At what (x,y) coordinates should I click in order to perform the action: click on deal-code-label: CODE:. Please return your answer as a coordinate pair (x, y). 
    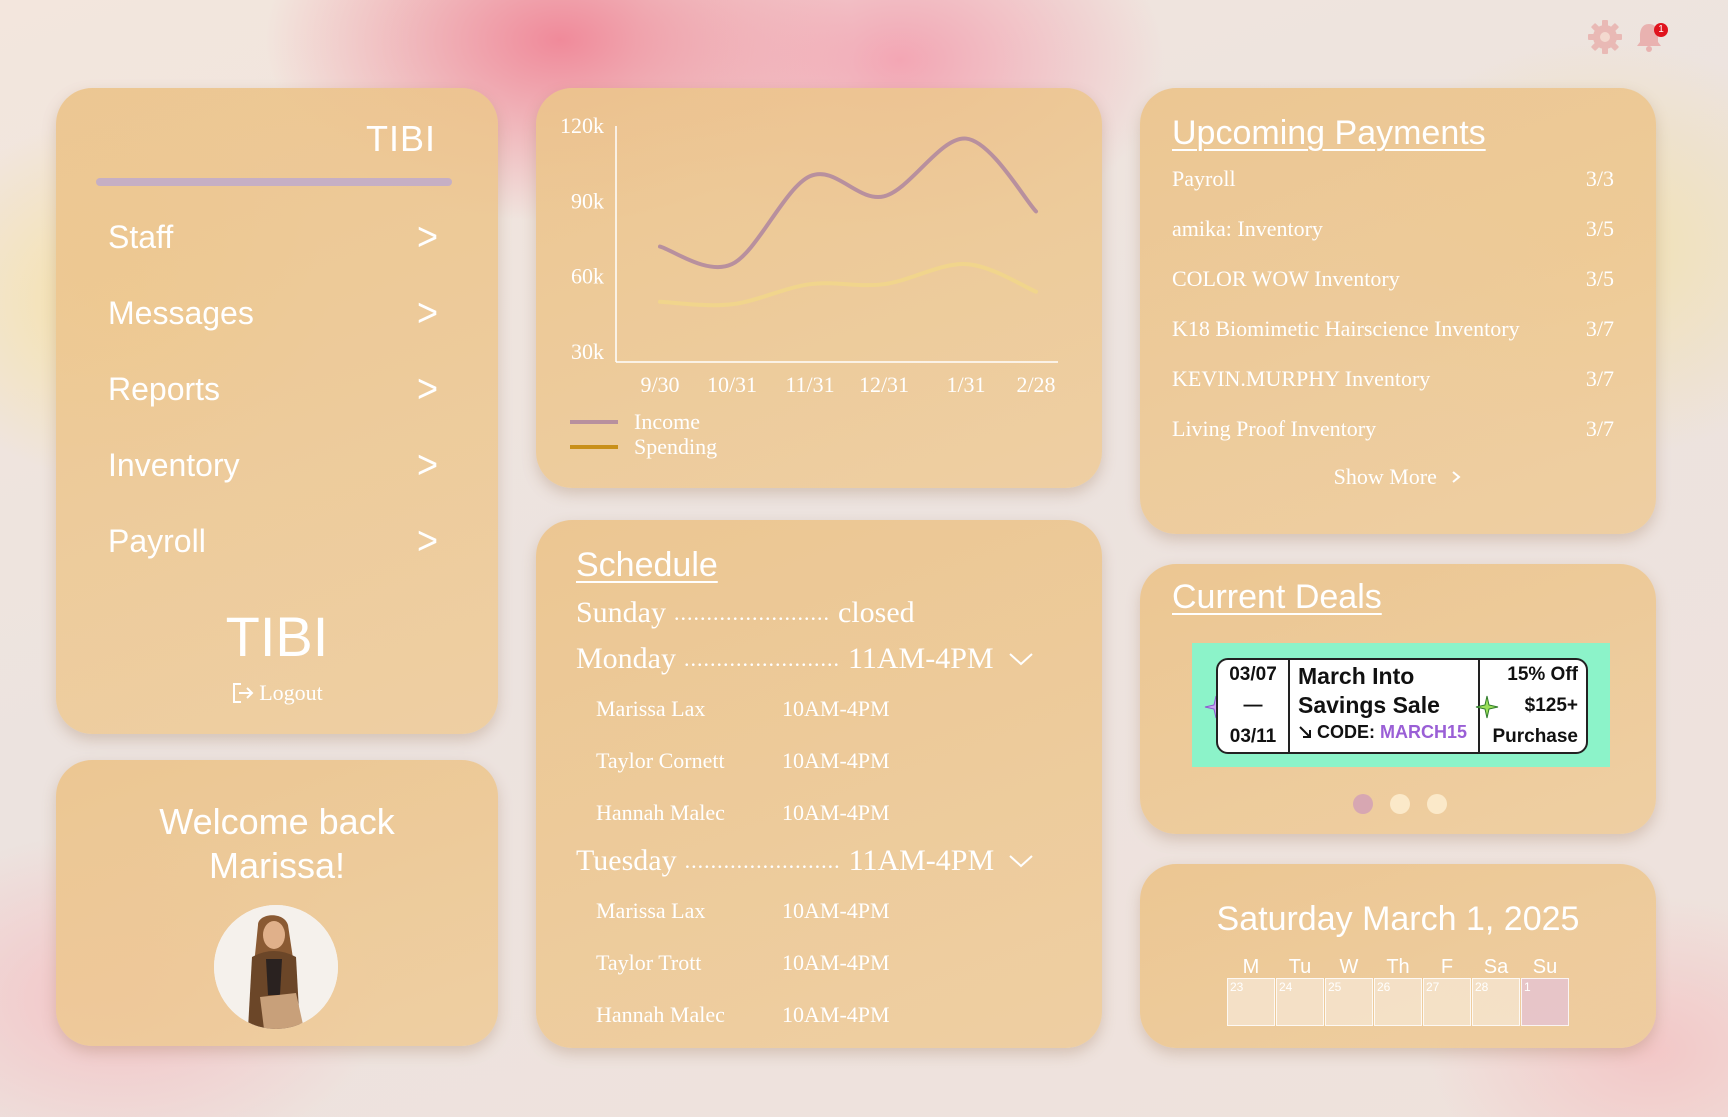
    Looking at the image, I should click on (1346, 732).